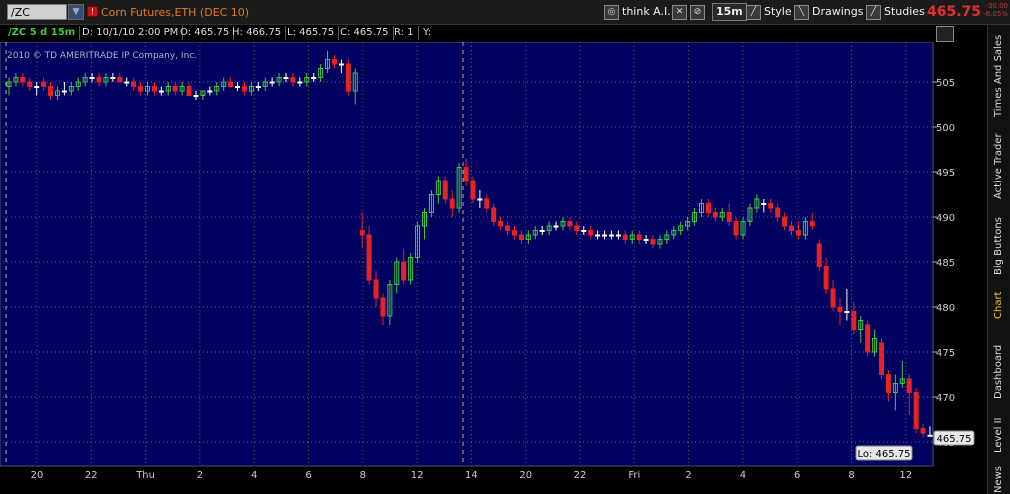  I want to click on tools-button: ✕ ⊘, so click(690, 12).